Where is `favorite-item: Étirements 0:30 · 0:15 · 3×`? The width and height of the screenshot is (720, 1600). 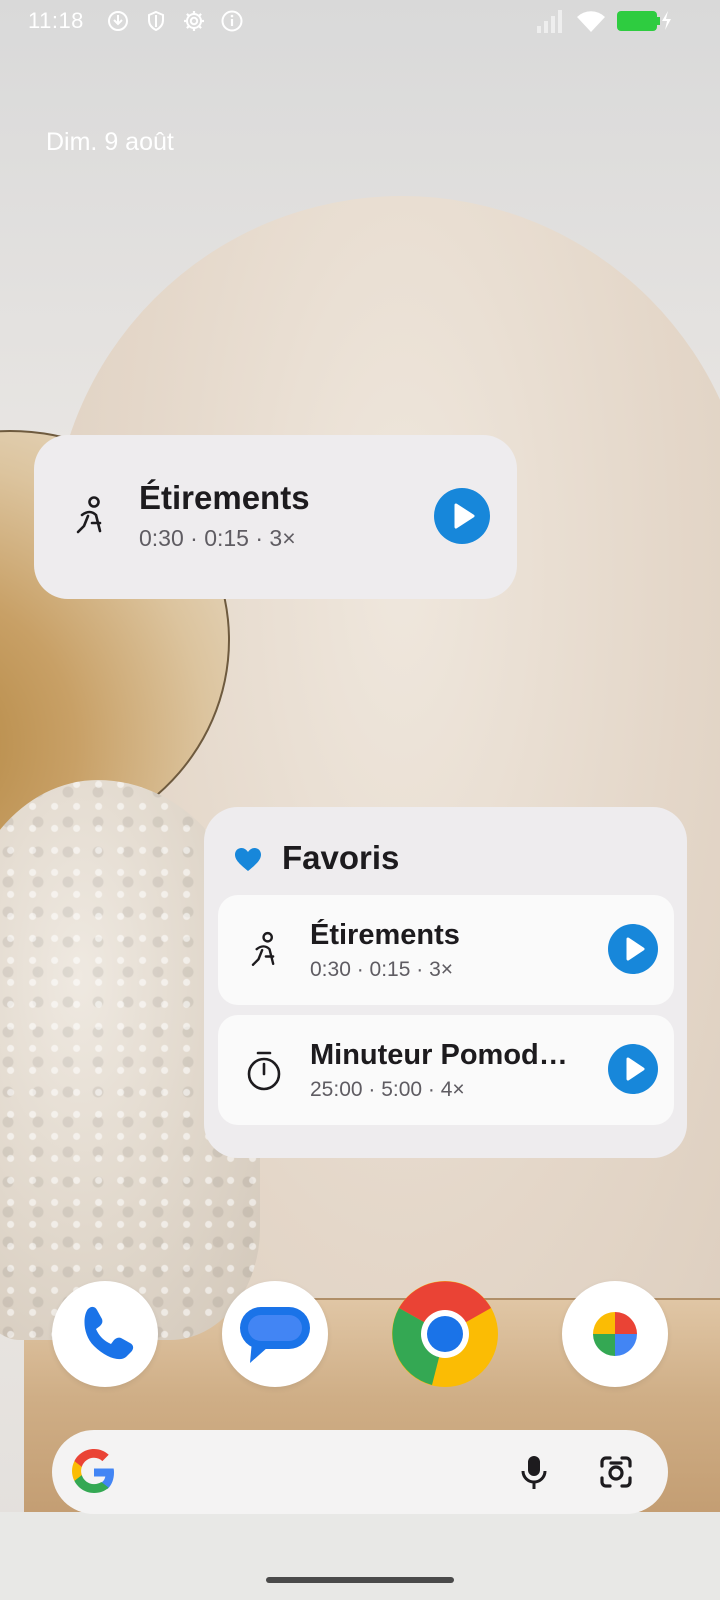
favorite-item: Étirements 0:30 · 0:15 · 3× is located at coordinates (446, 950).